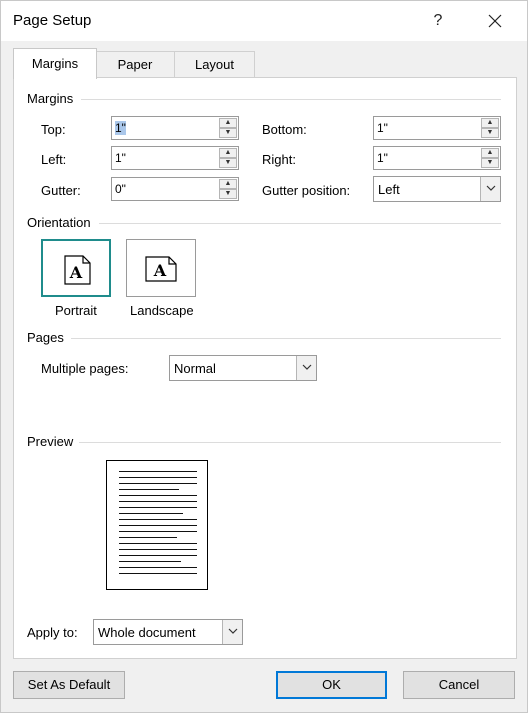  I want to click on bottom-label: Bottom:, so click(284, 129).